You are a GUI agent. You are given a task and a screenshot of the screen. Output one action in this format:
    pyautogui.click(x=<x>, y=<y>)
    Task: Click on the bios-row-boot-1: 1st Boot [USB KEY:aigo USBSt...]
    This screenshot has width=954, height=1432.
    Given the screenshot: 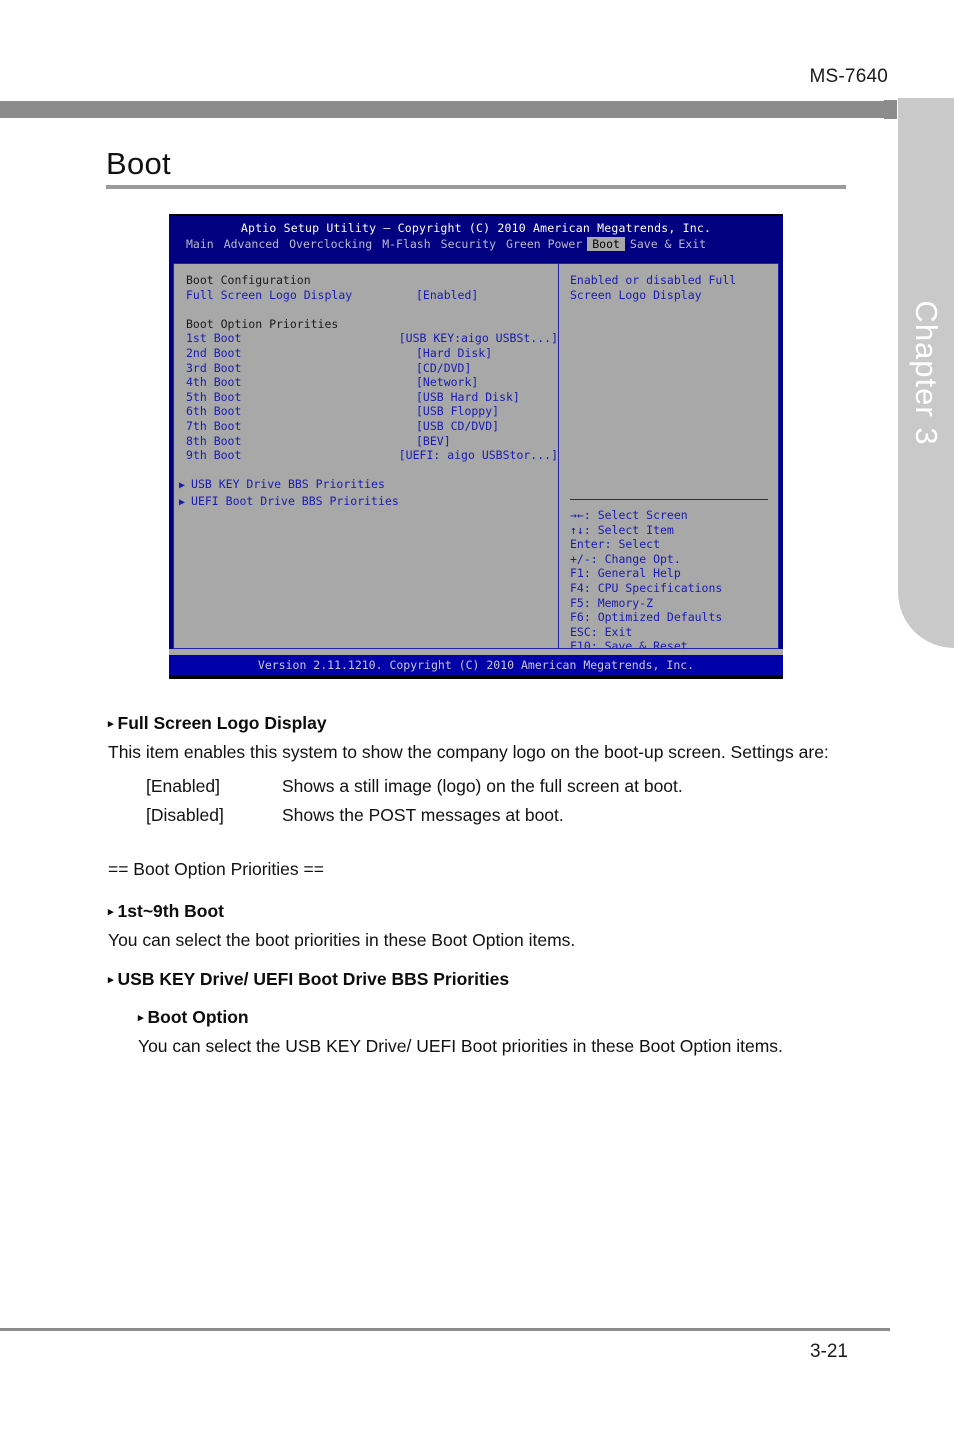 What is the action you would take?
    pyautogui.click(x=372, y=338)
    